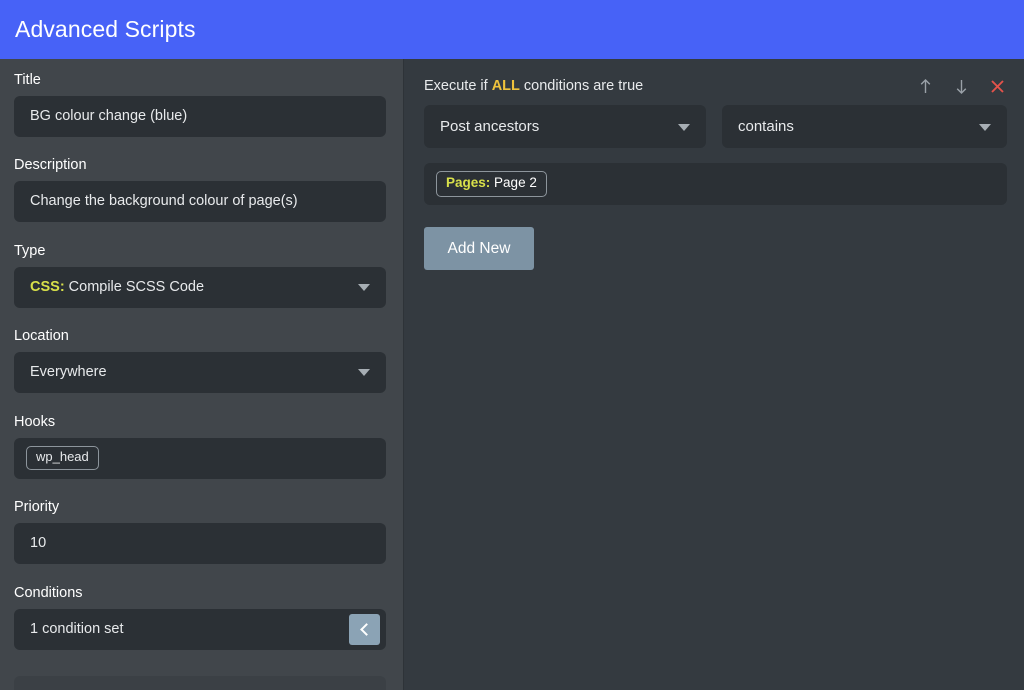  What do you see at coordinates (68, 372) in the screenshot?
I see `location-select-value: Everywhere` at bounding box center [68, 372].